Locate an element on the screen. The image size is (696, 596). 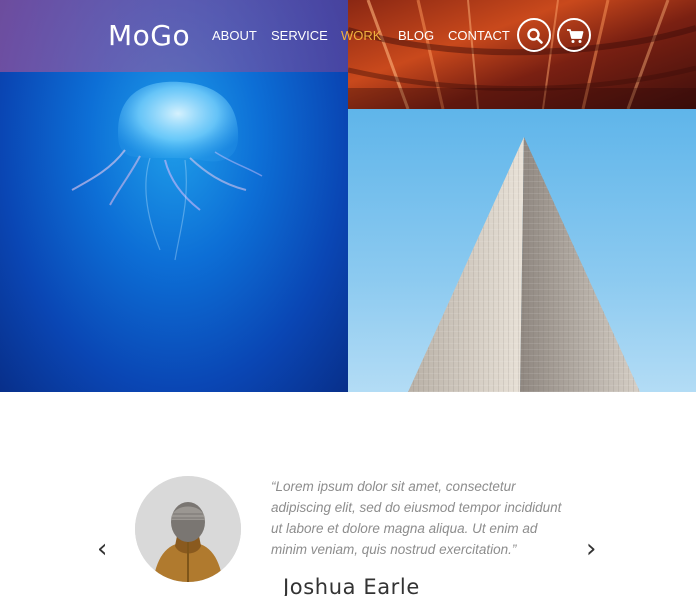
avatar-photo is located at coordinates (188, 529).